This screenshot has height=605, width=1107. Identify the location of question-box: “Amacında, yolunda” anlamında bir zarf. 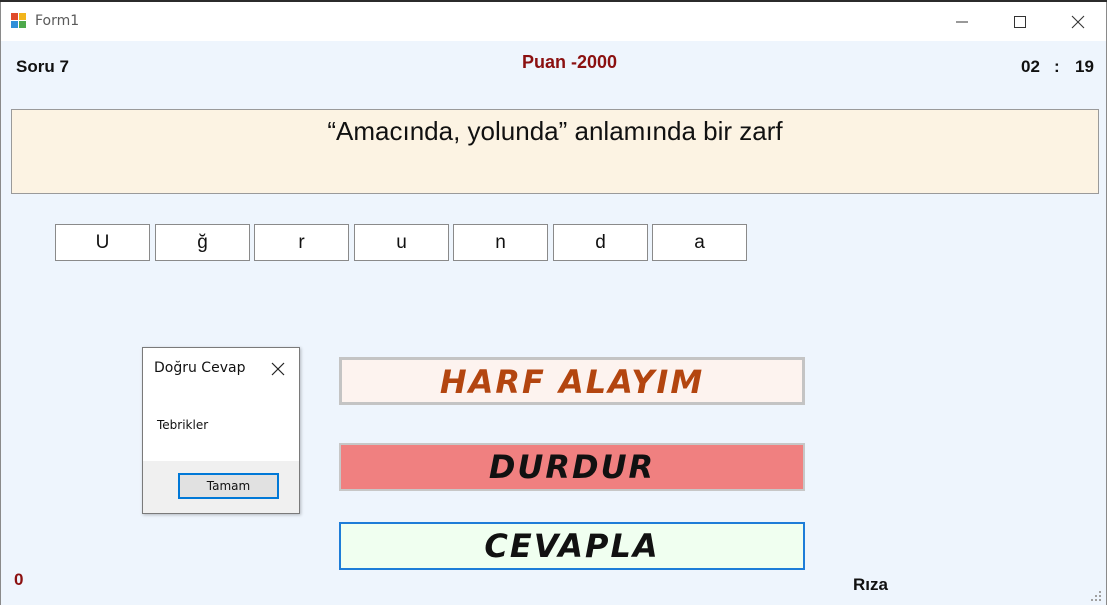
(555, 151).